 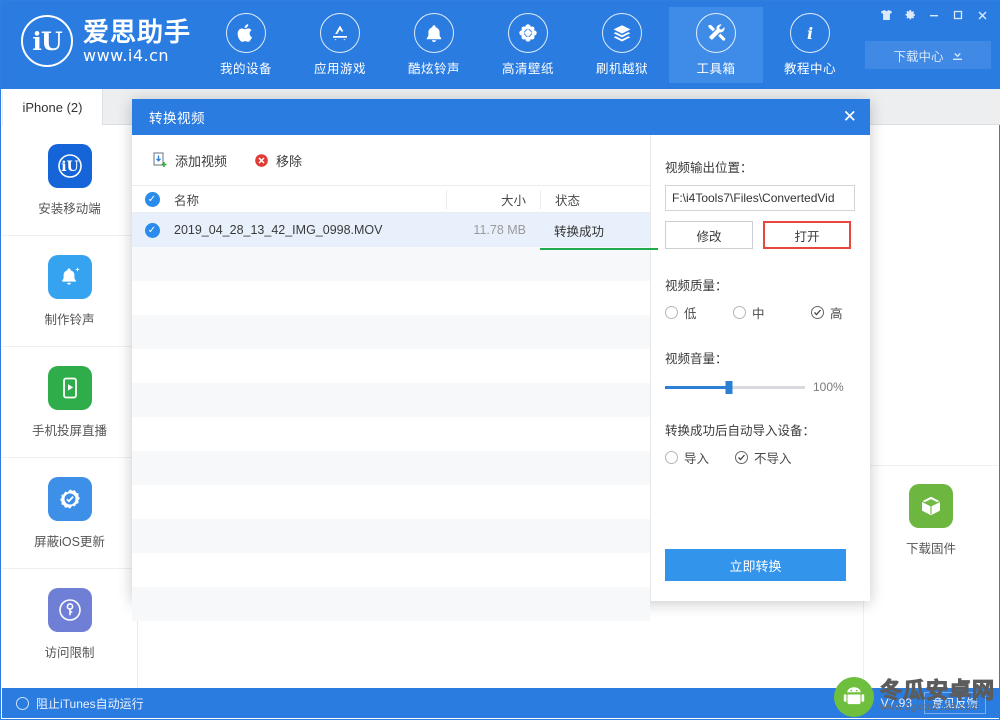 I want to click on settings-gear-icon, so click(x=910, y=15).